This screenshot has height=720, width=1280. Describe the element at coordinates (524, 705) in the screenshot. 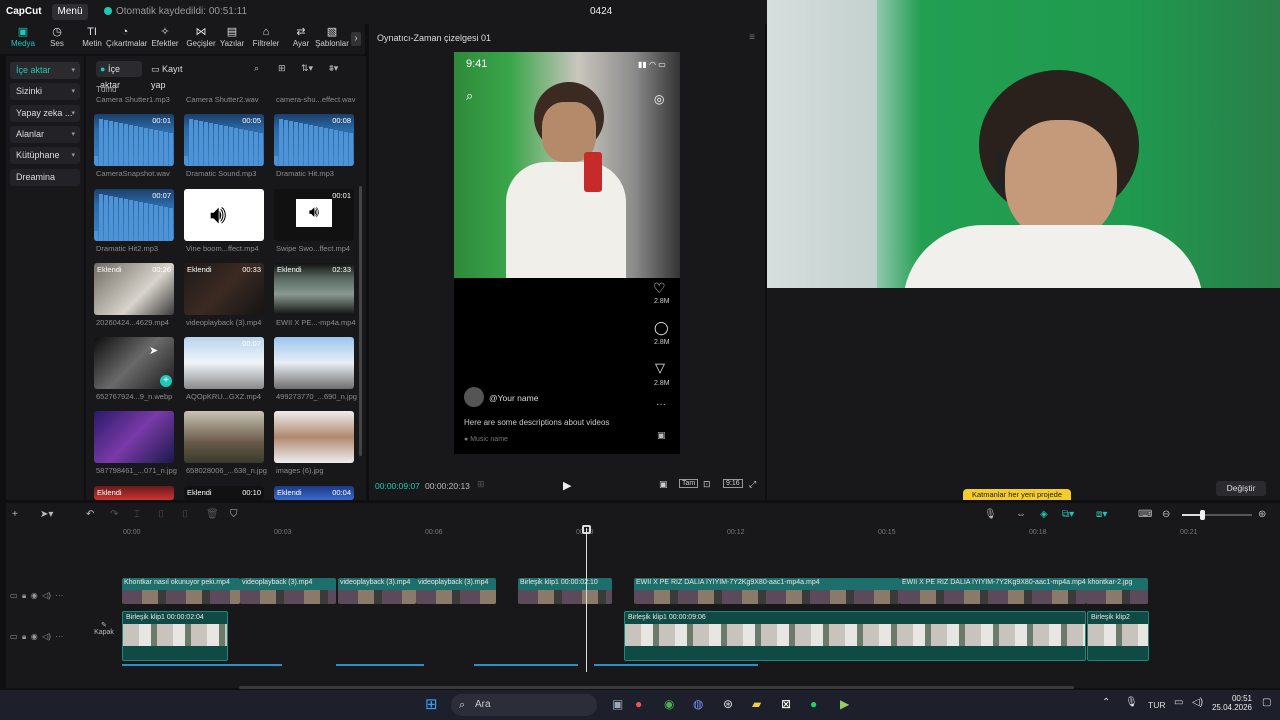

I see `taskbar-search: ⌕ Ara` at that location.